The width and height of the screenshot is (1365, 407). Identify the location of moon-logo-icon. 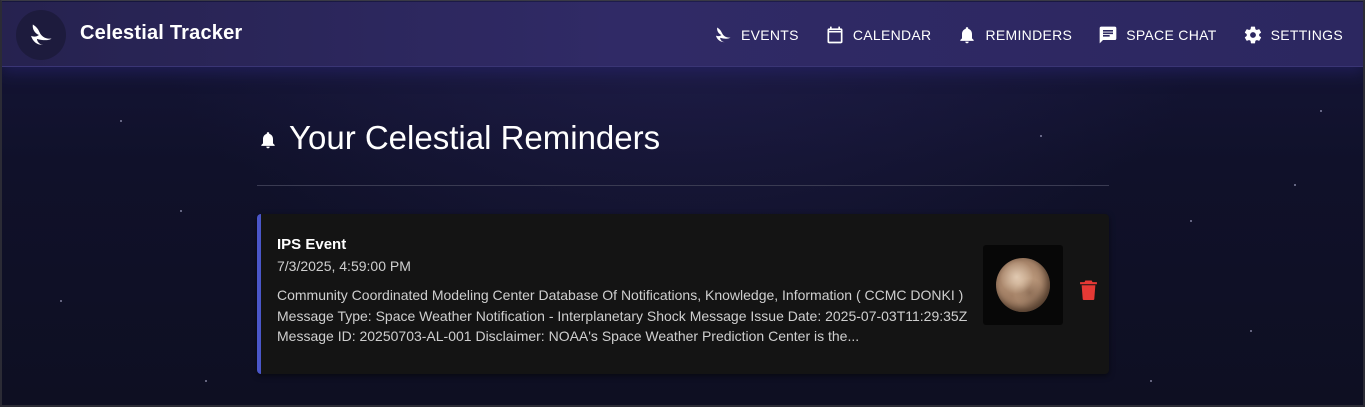
(41, 34).